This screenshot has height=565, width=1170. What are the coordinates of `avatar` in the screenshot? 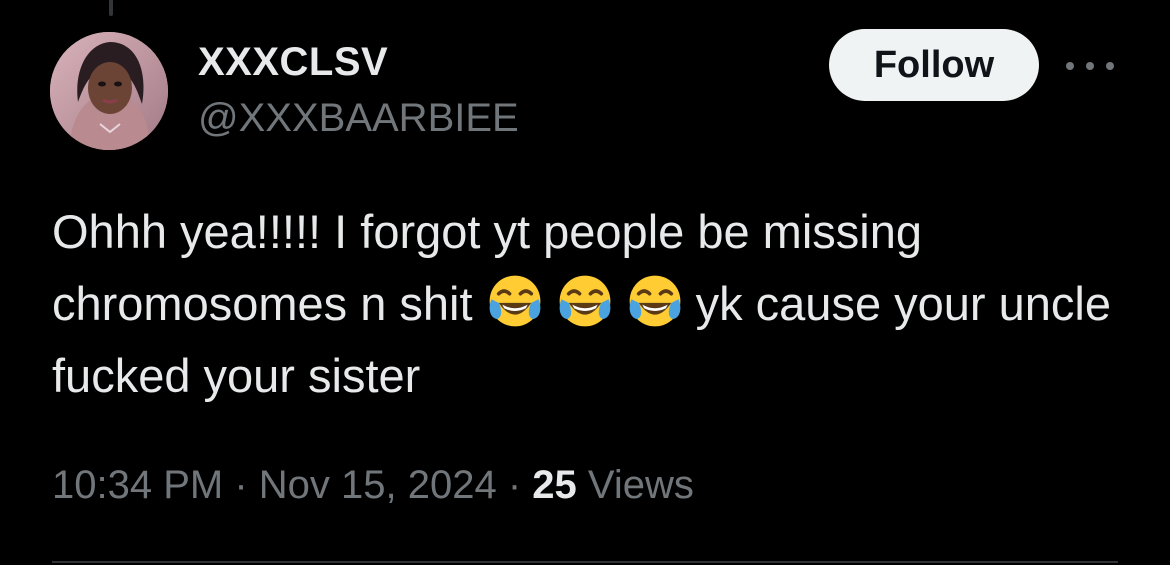 It's located at (109, 91).